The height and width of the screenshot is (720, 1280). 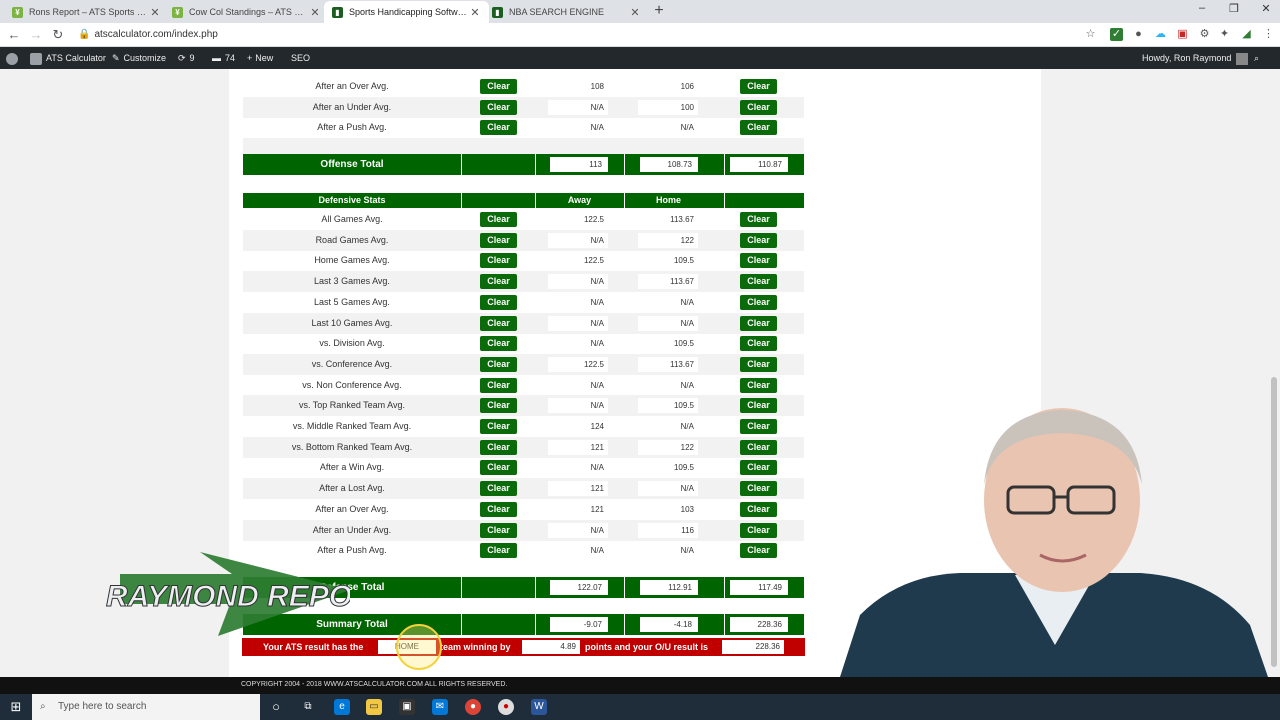 I want to click on tab-sports-handicapping: ▮ Sports Handicapping Software - ✕, so click(x=406, y=12).